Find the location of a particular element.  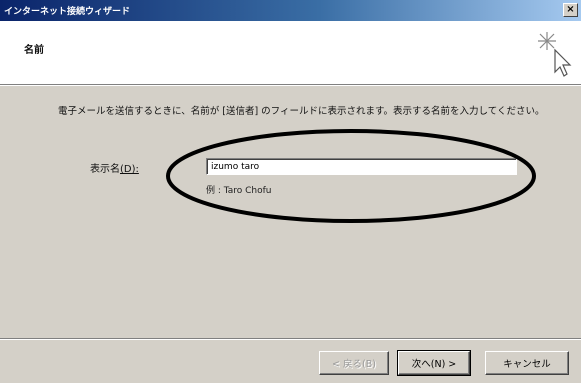

display-name-accesskey: (D): is located at coordinates (129, 169).